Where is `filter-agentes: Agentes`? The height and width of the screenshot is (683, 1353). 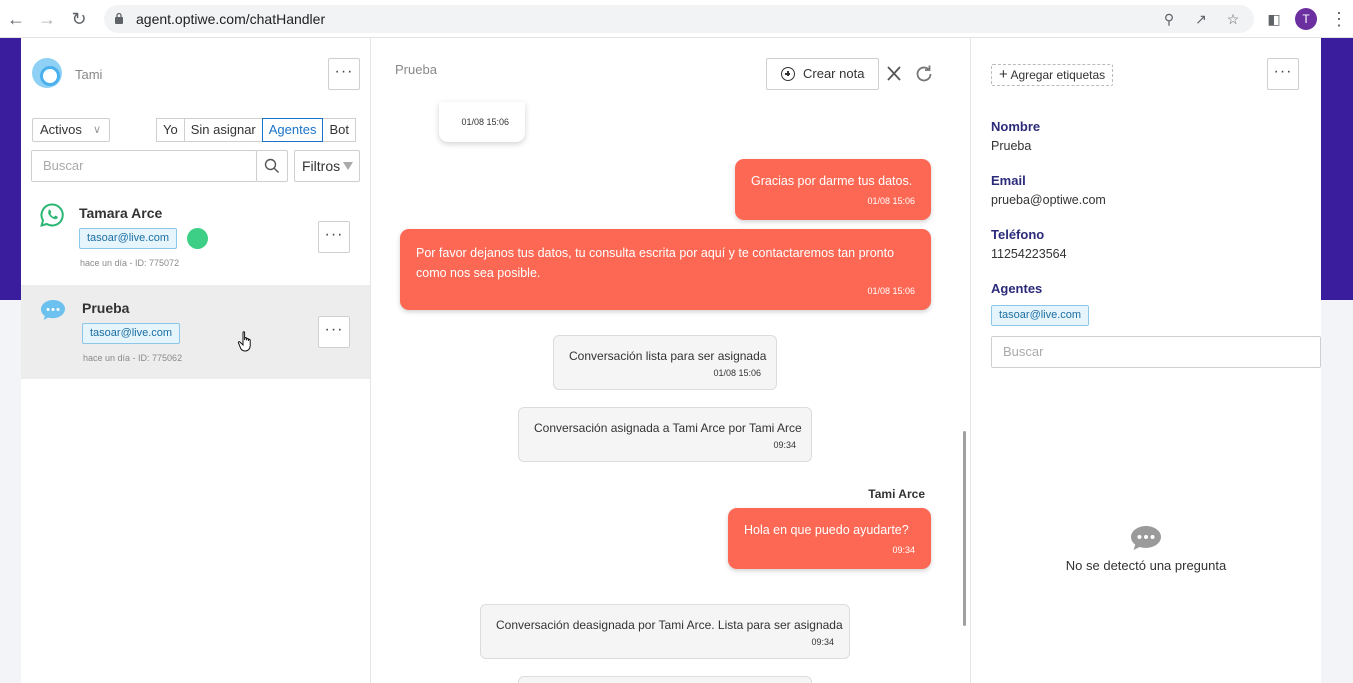 filter-agentes: Agentes is located at coordinates (292, 130).